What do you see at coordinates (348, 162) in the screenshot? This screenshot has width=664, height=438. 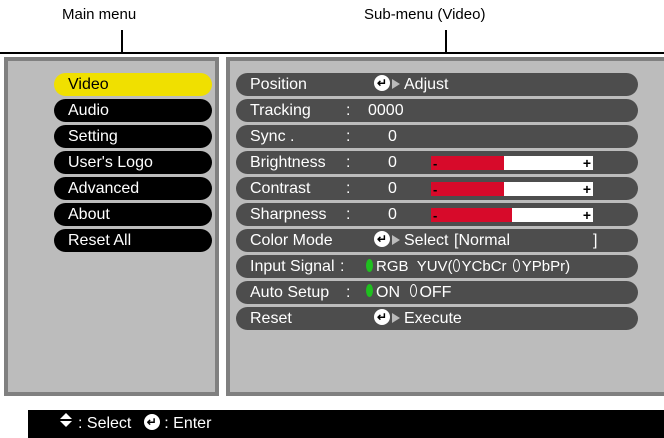 I see `brightness-colon: :` at bounding box center [348, 162].